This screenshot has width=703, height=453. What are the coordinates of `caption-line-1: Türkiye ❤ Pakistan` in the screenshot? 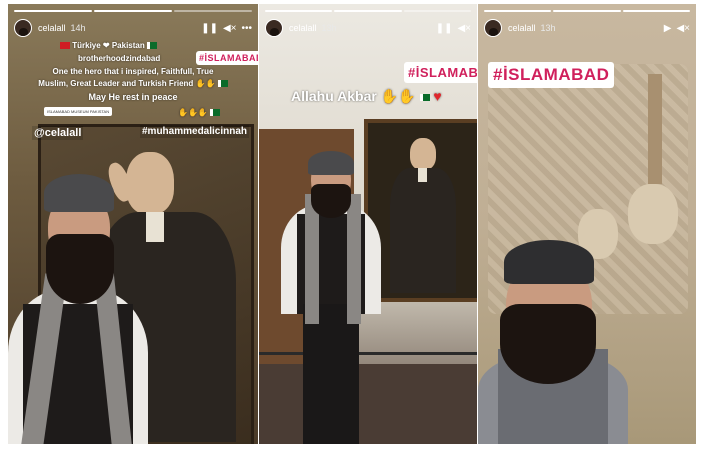 It's located at (108, 45).